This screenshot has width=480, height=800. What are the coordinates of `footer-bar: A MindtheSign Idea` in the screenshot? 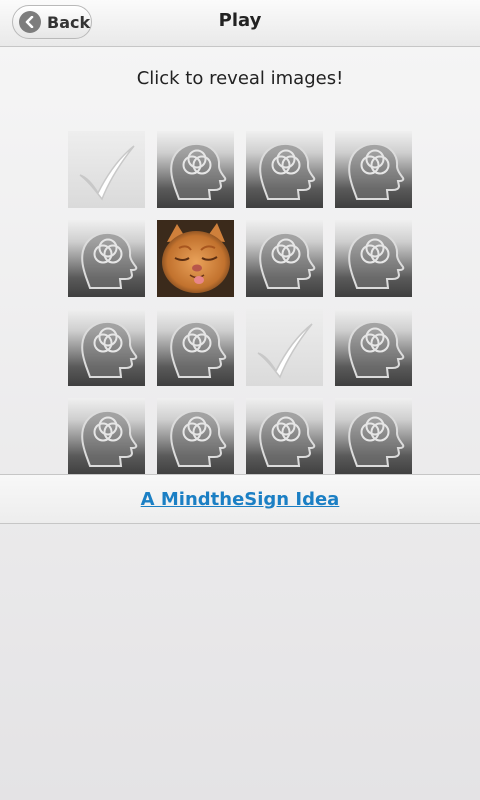 It's located at (240, 499).